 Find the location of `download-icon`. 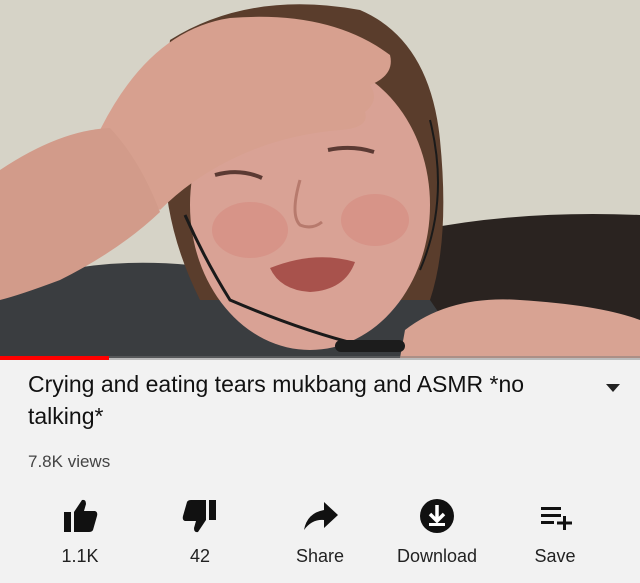

download-icon is located at coordinates (437, 516).